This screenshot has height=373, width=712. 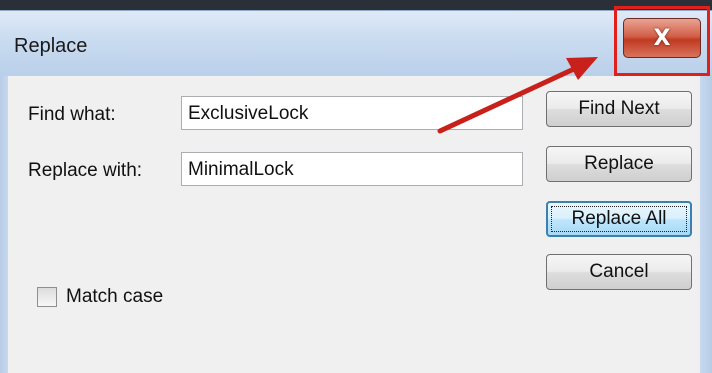 I want to click on find-what-label-text: Find what:, so click(x=72, y=114).